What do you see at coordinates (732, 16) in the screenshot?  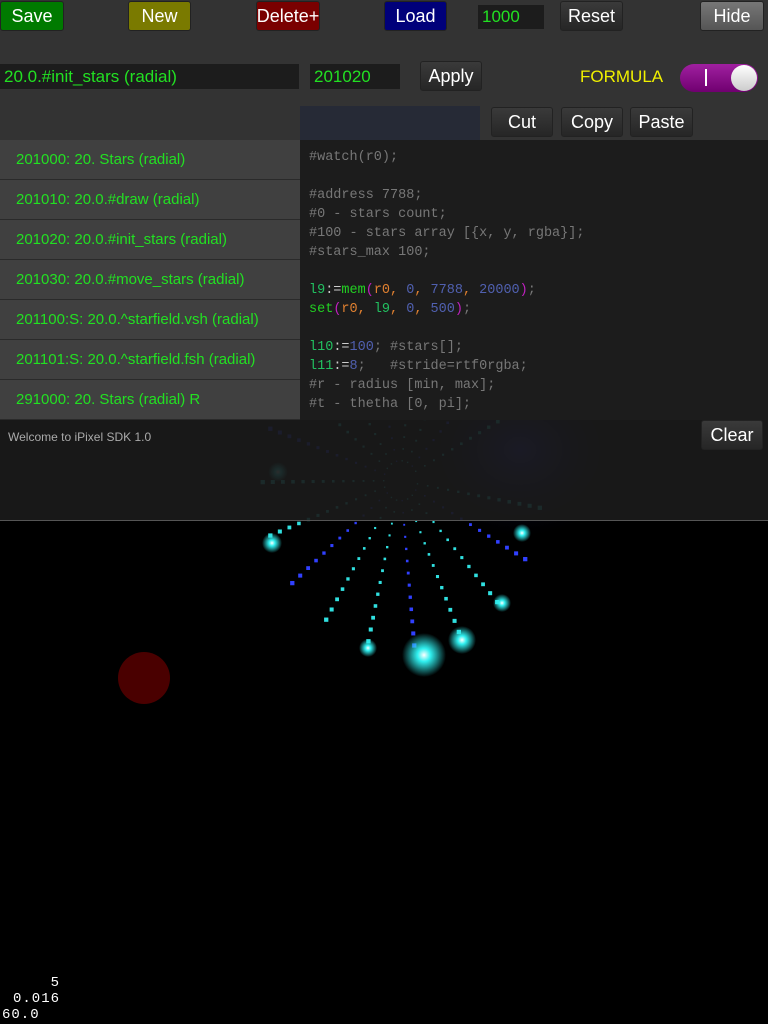 I see `hide-button: Hide` at bounding box center [732, 16].